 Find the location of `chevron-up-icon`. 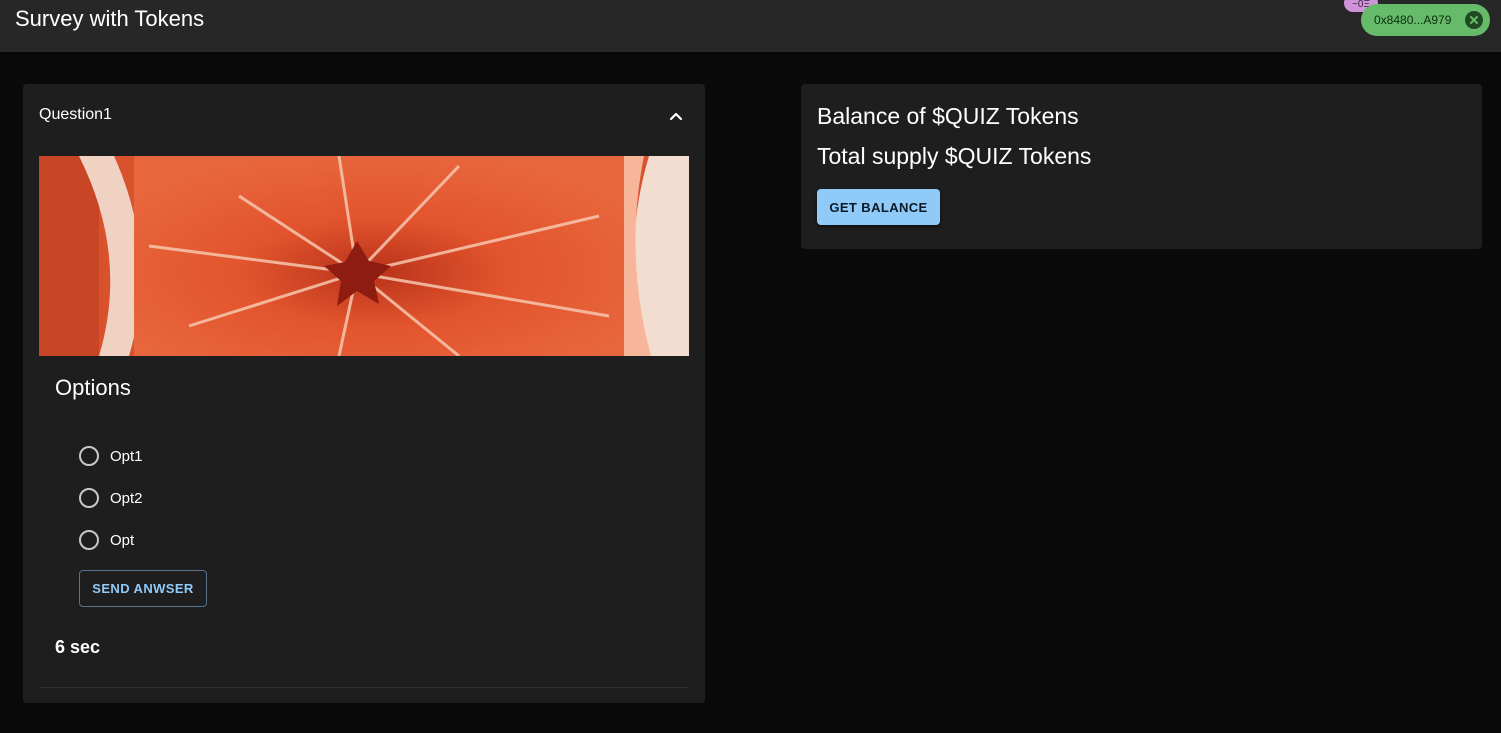

chevron-up-icon is located at coordinates (676, 117).